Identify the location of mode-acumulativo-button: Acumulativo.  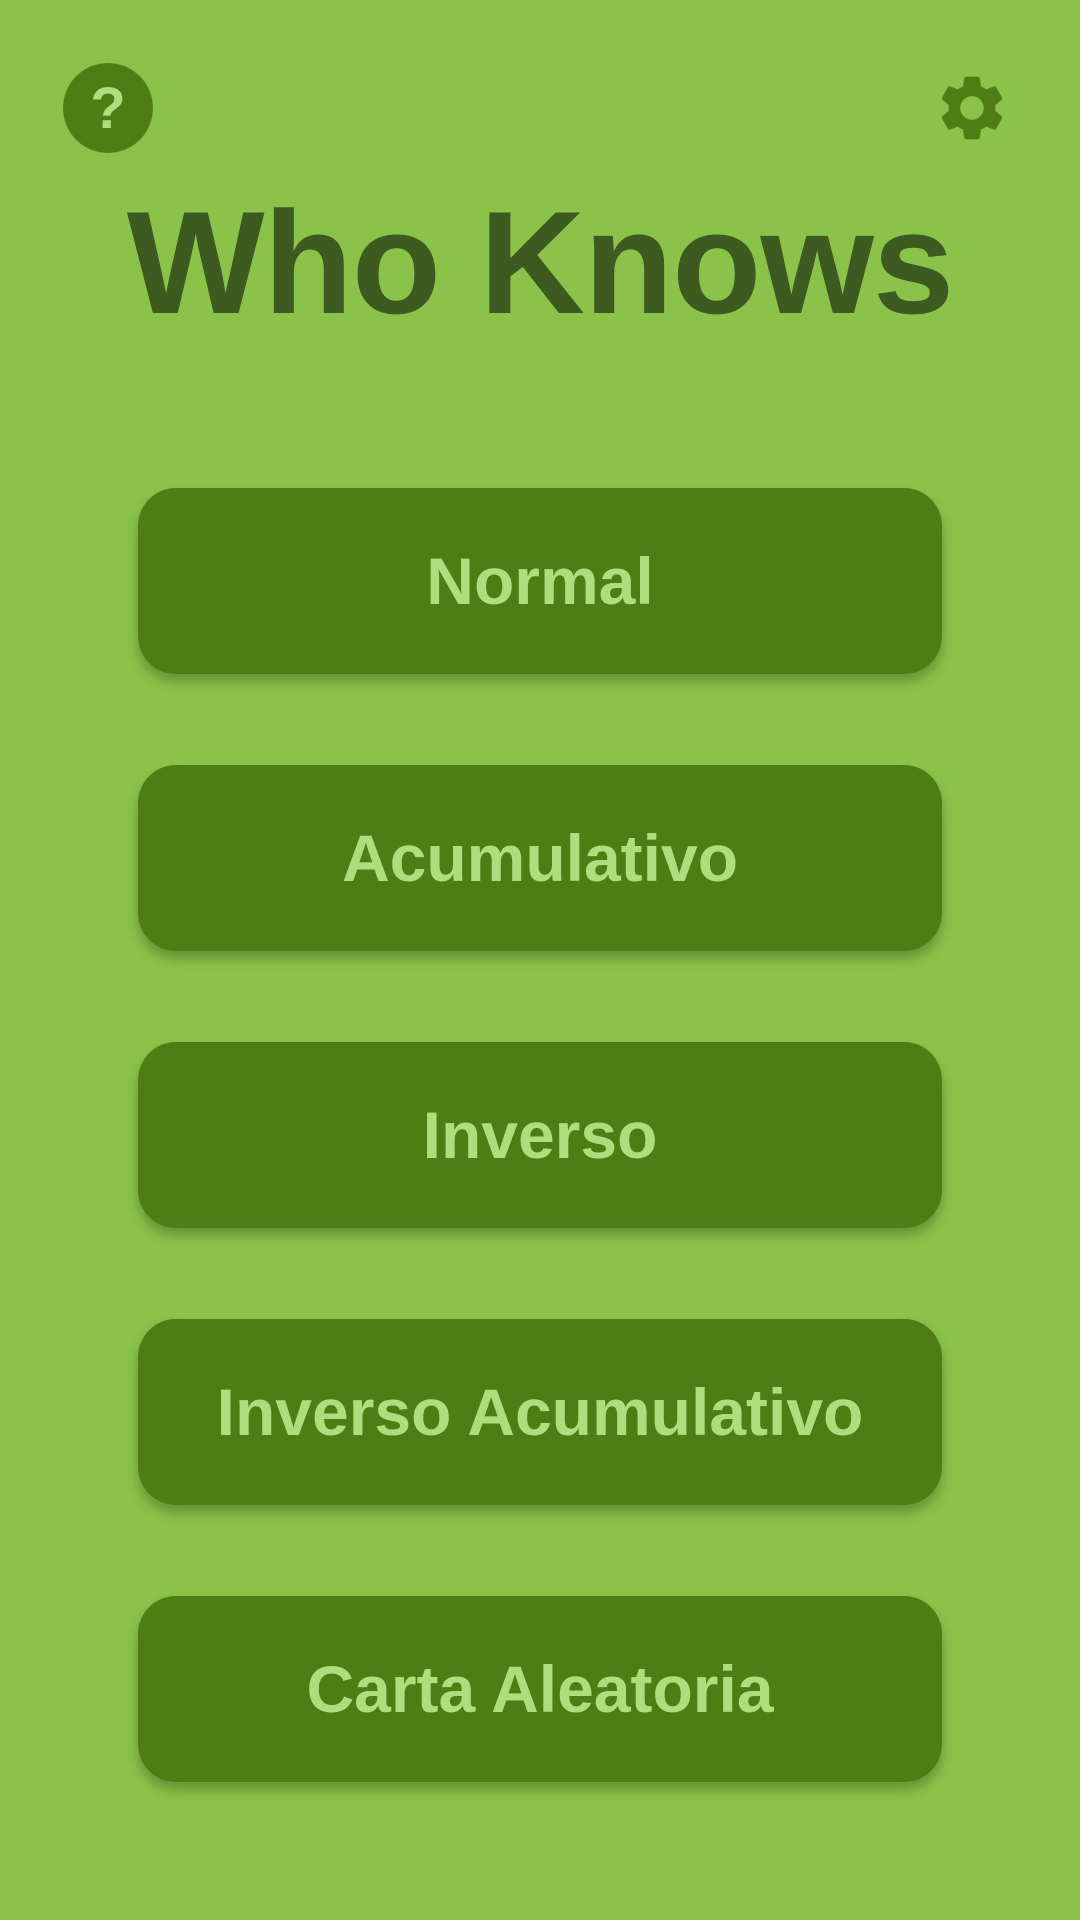
(540, 858).